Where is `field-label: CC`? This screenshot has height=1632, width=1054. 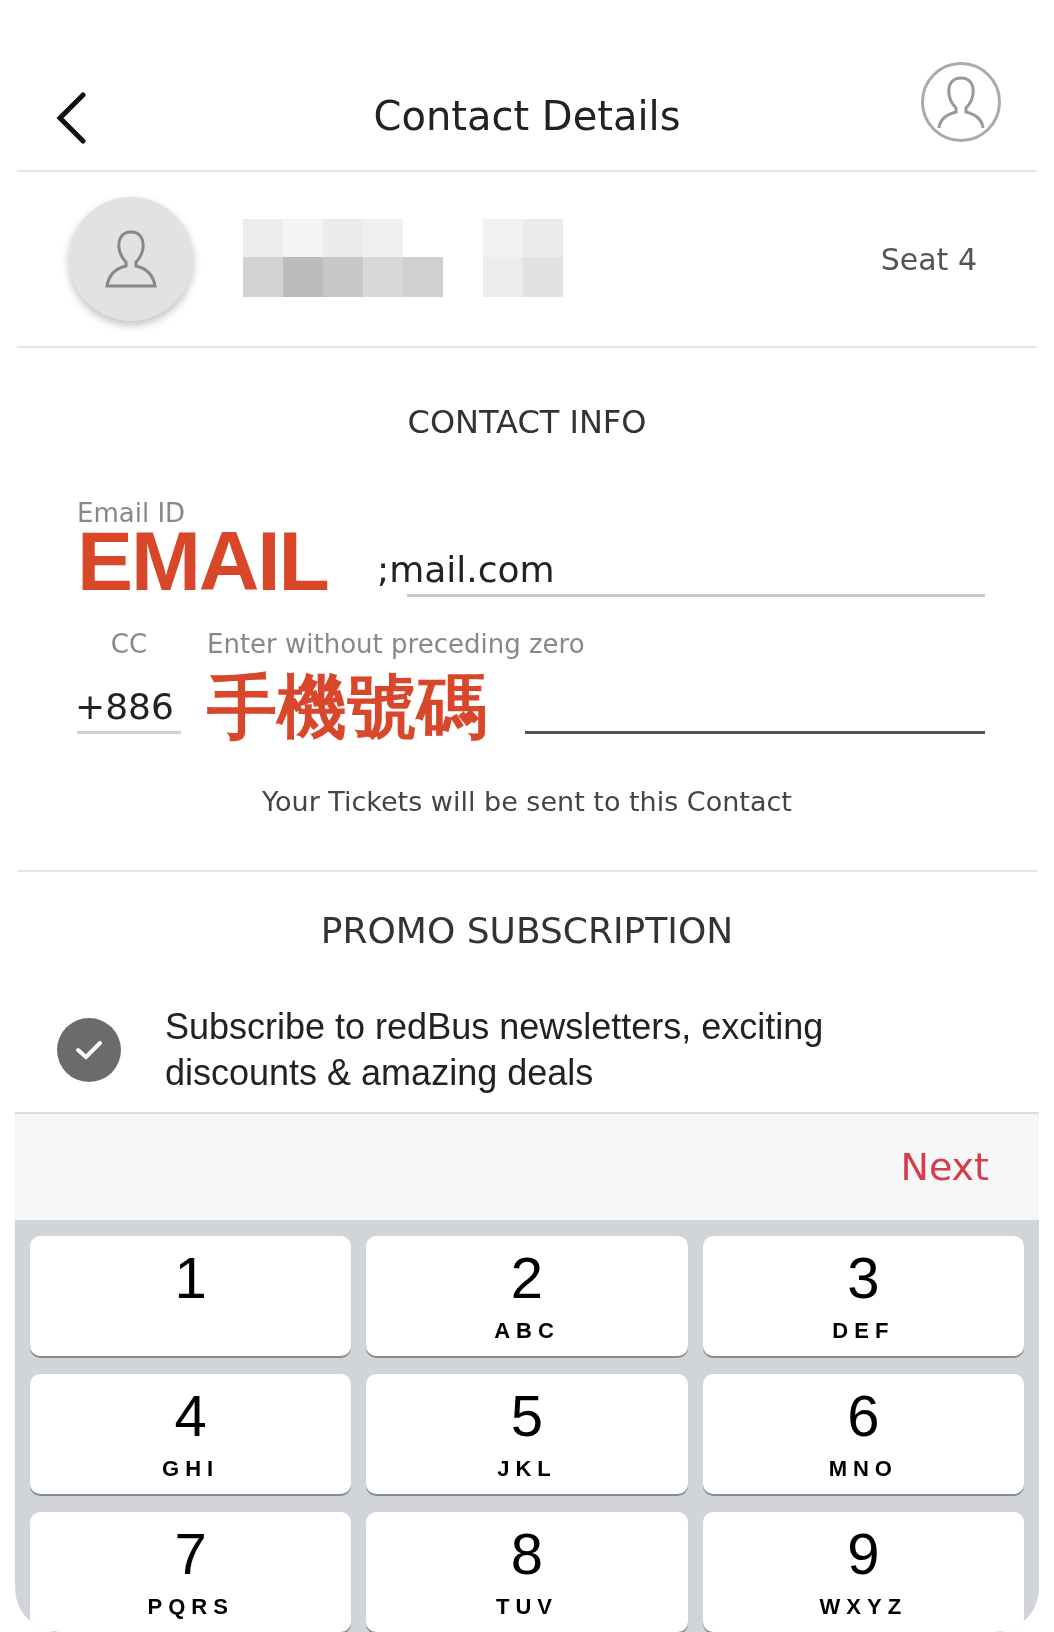
field-label: CC is located at coordinates (129, 644).